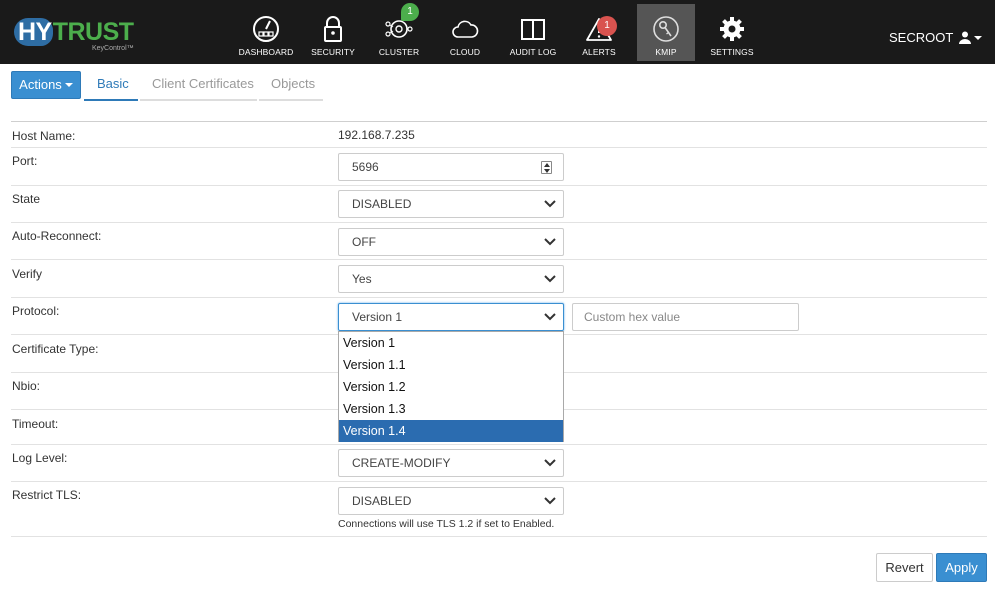  Describe the element at coordinates (666, 29) in the screenshot. I see `key-icon` at that location.